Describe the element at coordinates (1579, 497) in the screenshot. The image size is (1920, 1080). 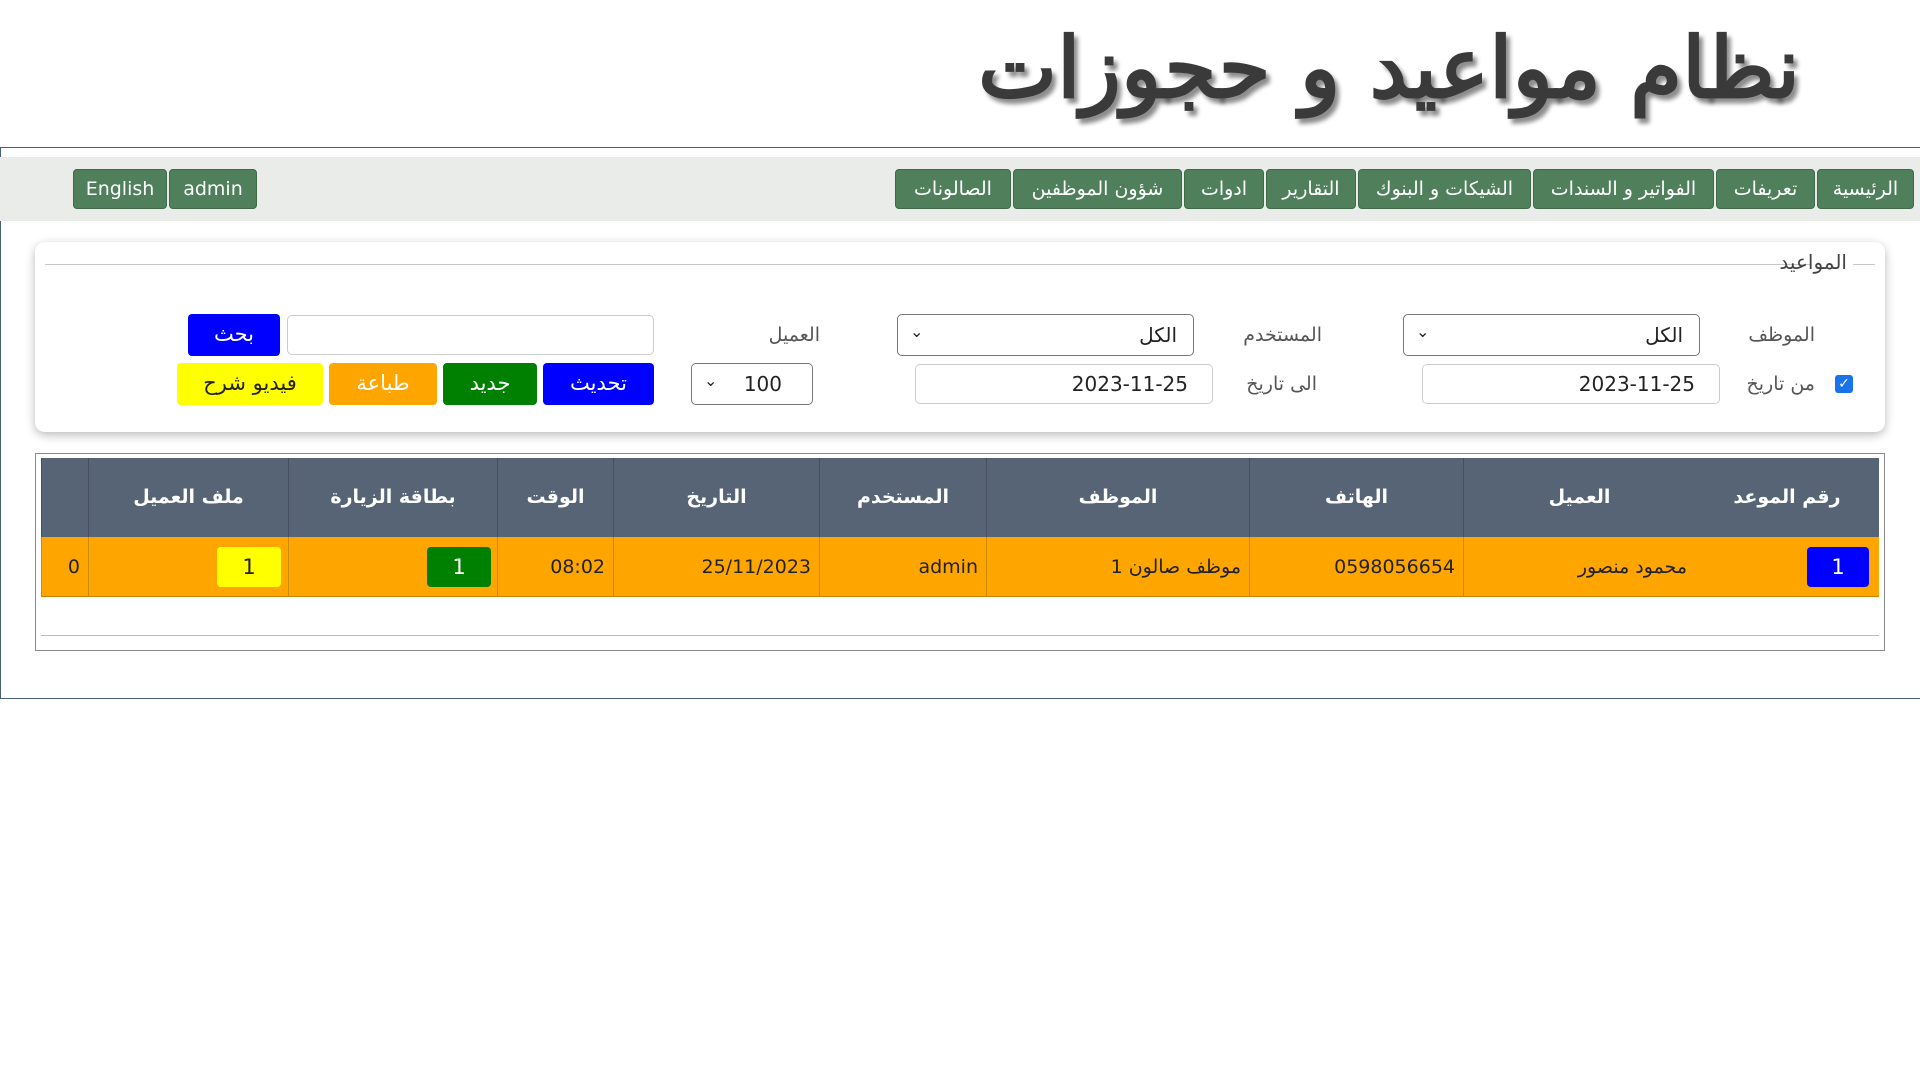
I see `header-client: العميل` at that location.